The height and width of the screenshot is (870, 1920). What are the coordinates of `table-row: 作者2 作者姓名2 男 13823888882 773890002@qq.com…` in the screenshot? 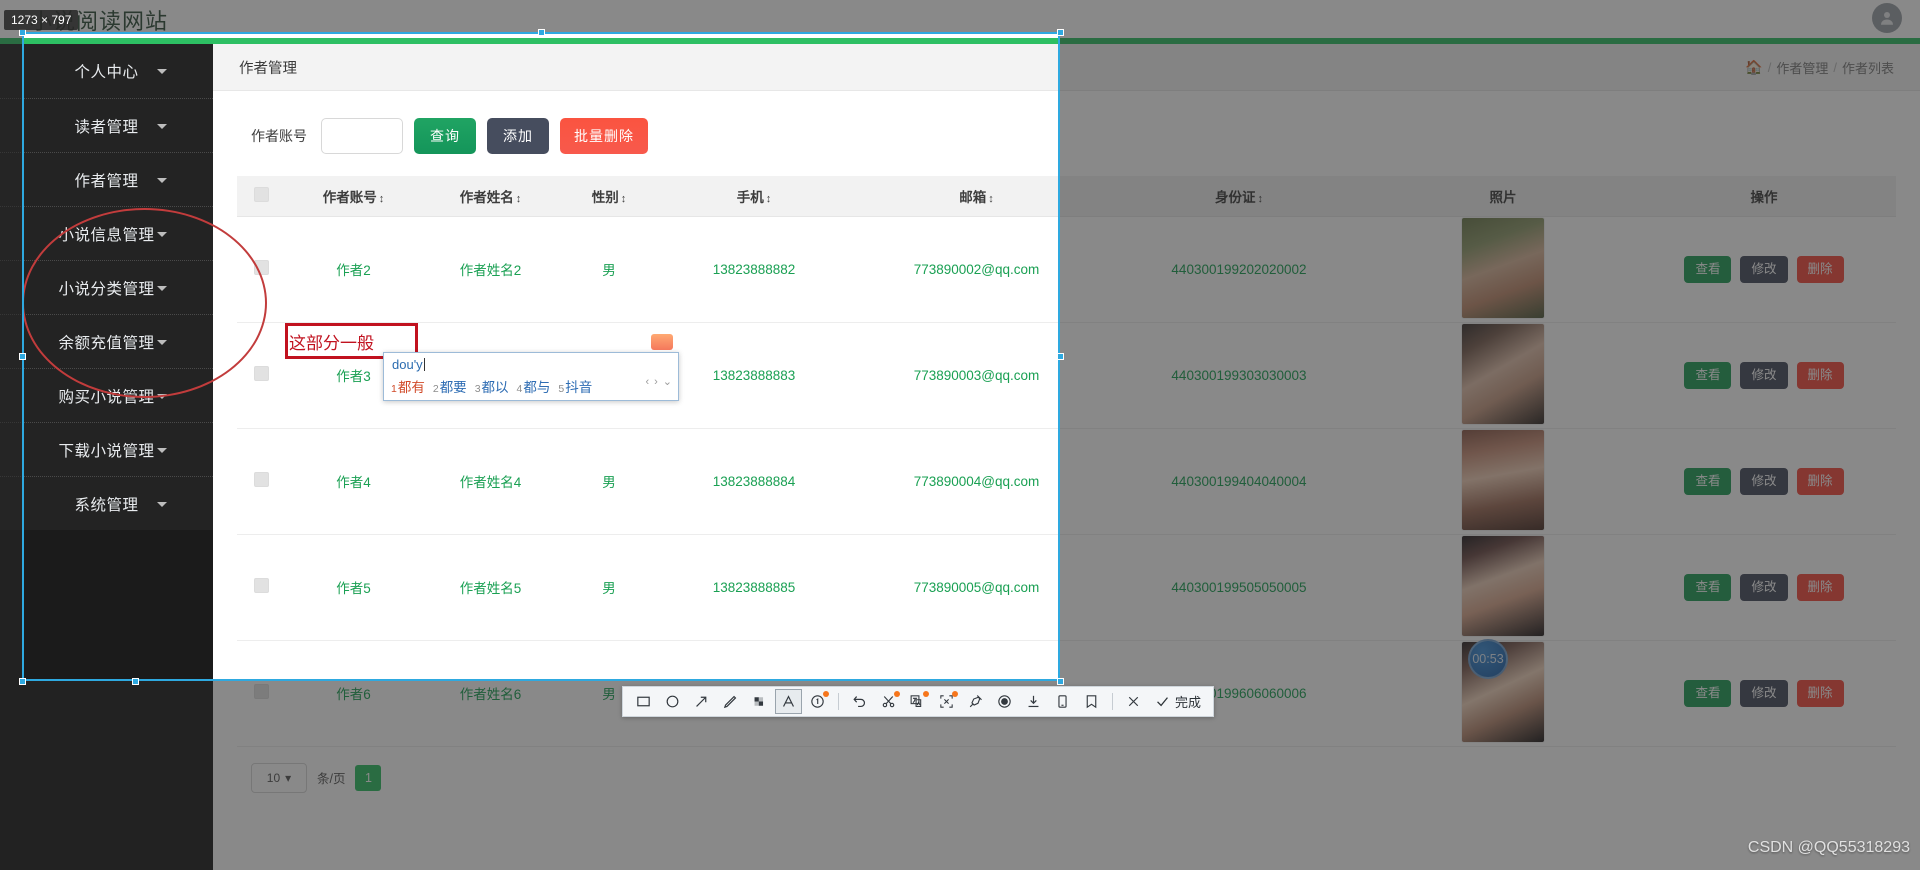 It's located at (1066, 269).